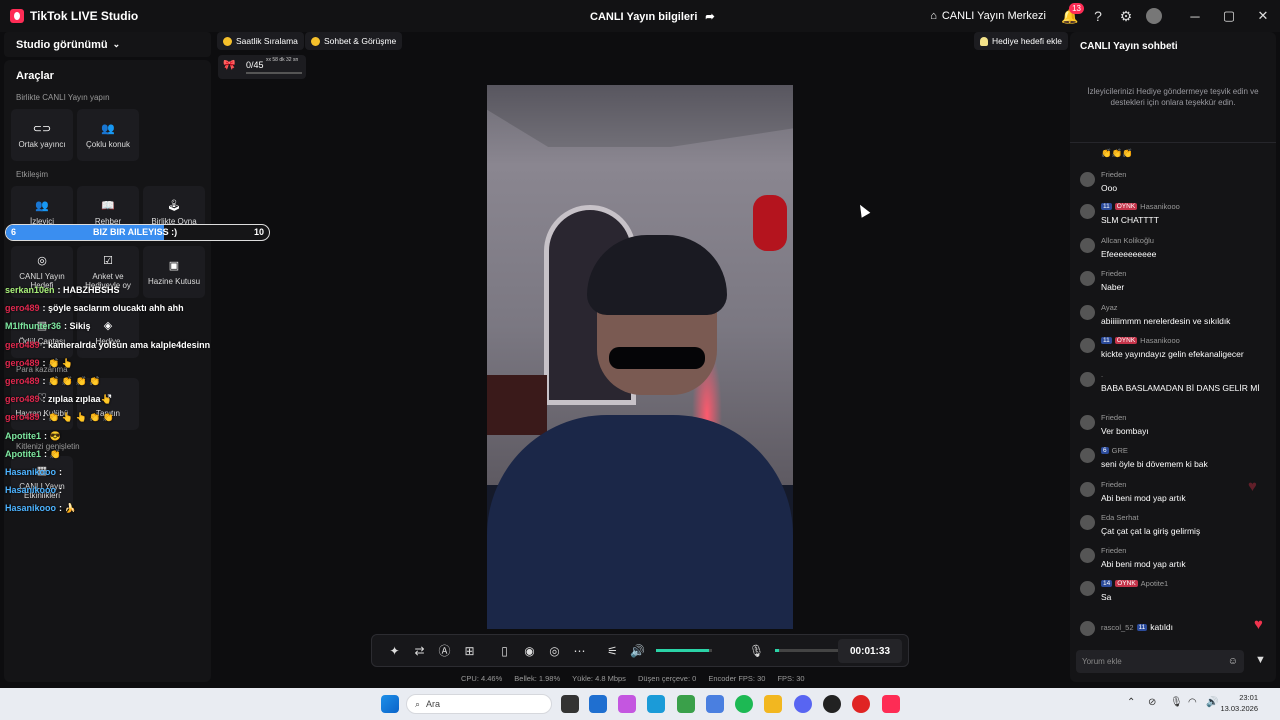 The image size is (1280, 720). I want to click on phone-layout-icon: ▯, so click(504, 650).